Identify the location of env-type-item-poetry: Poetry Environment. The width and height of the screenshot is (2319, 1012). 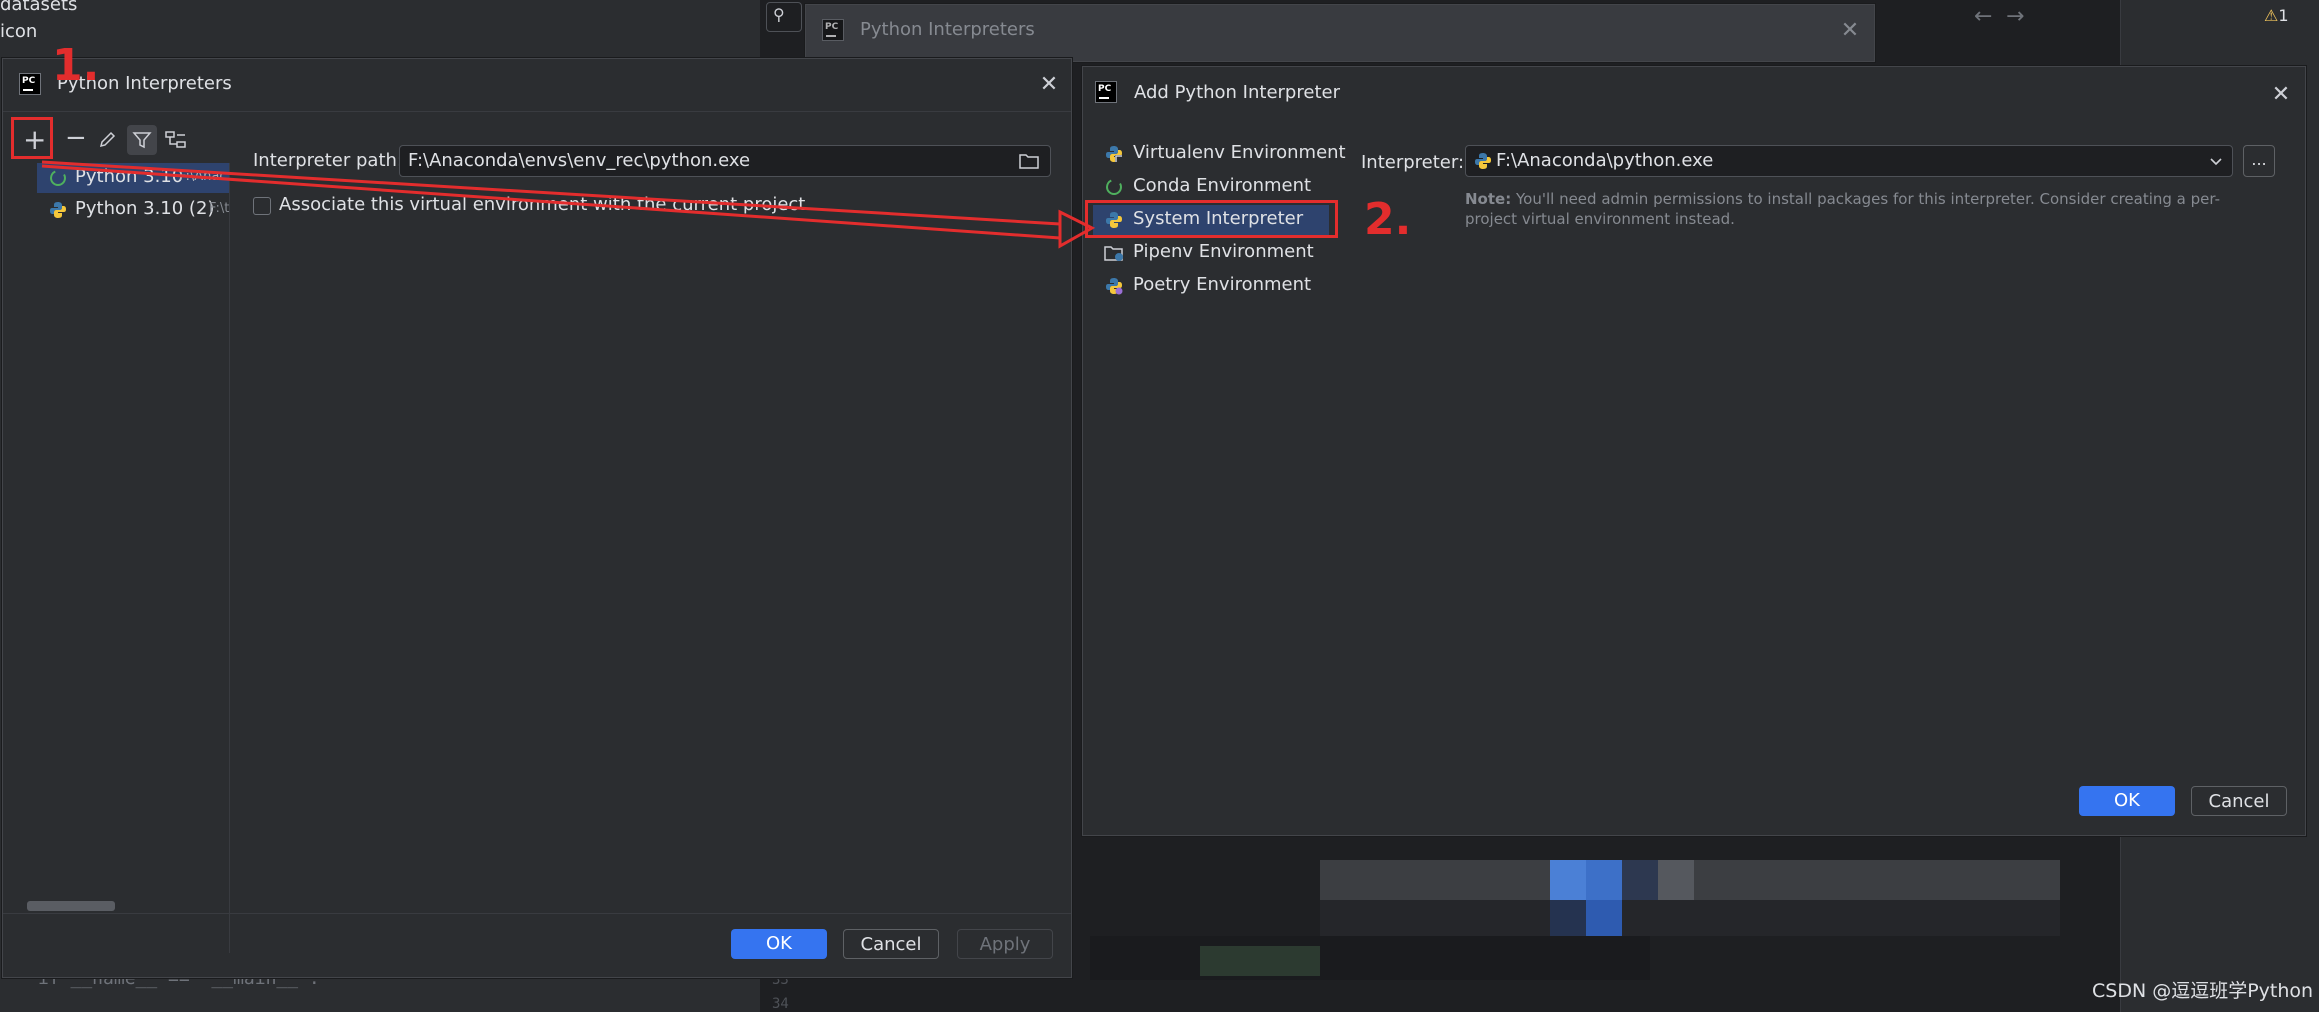
(1208, 286).